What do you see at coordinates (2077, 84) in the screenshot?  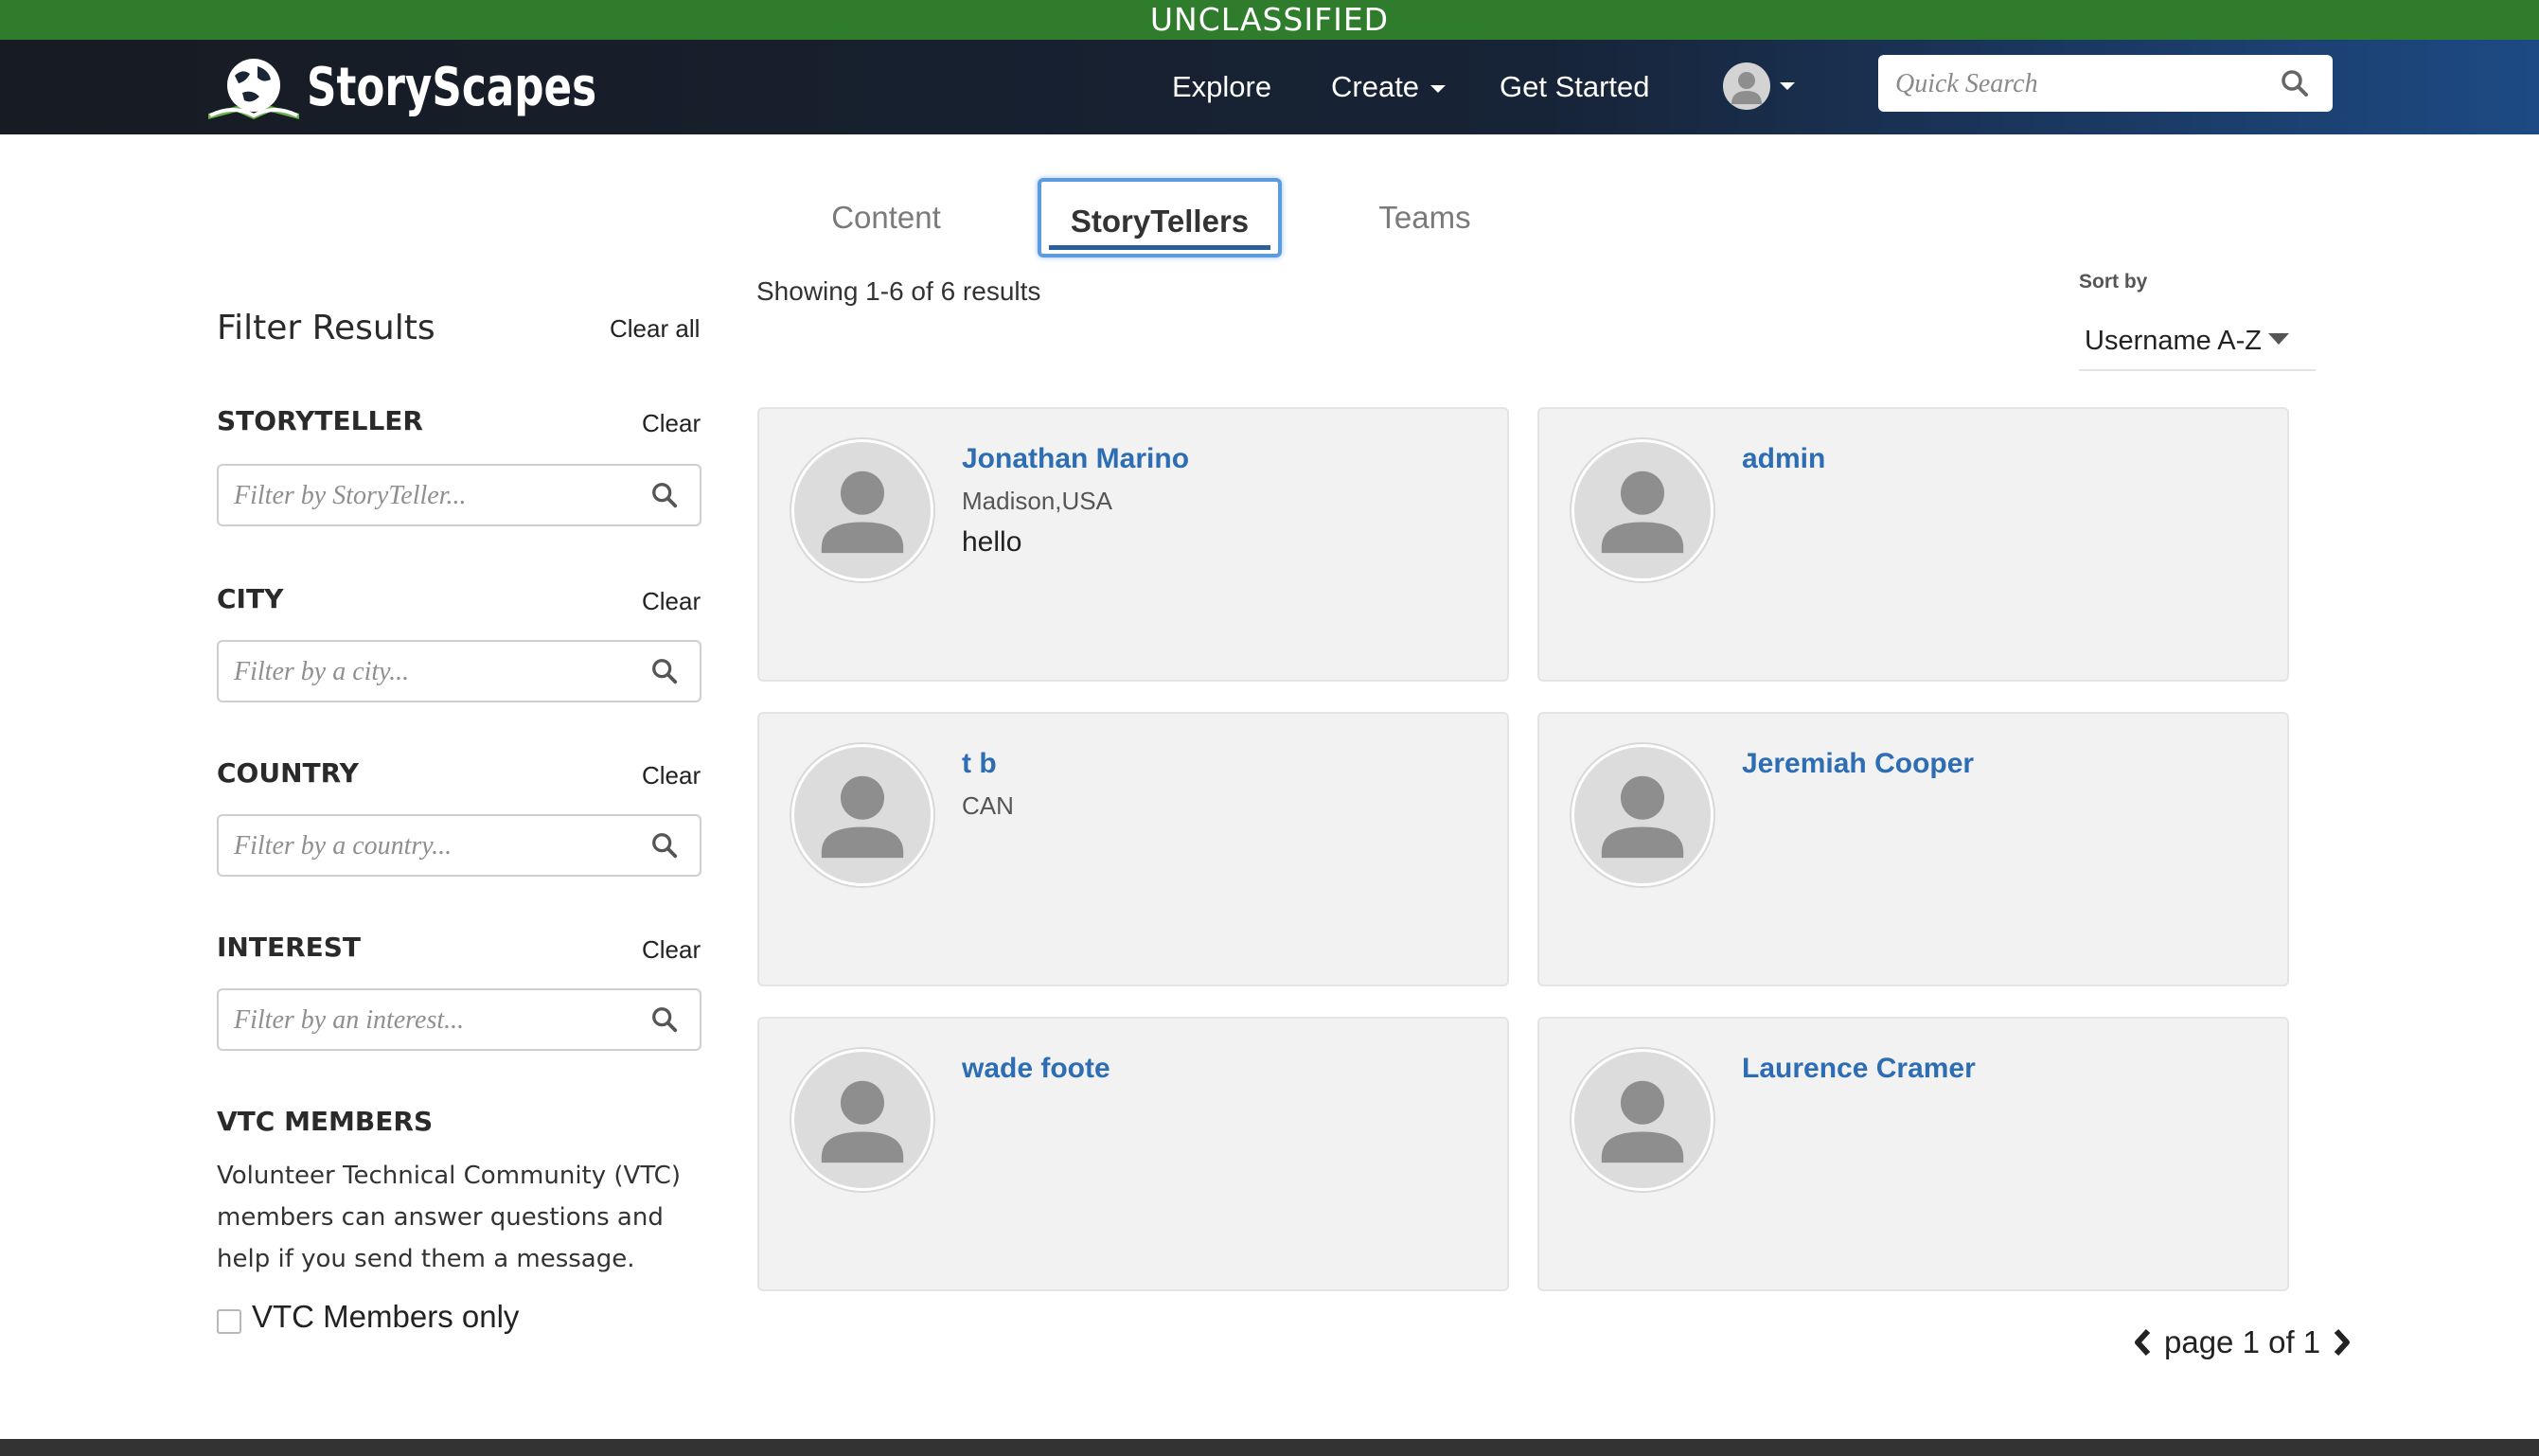 I see `quick-search-input` at bounding box center [2077, 84].